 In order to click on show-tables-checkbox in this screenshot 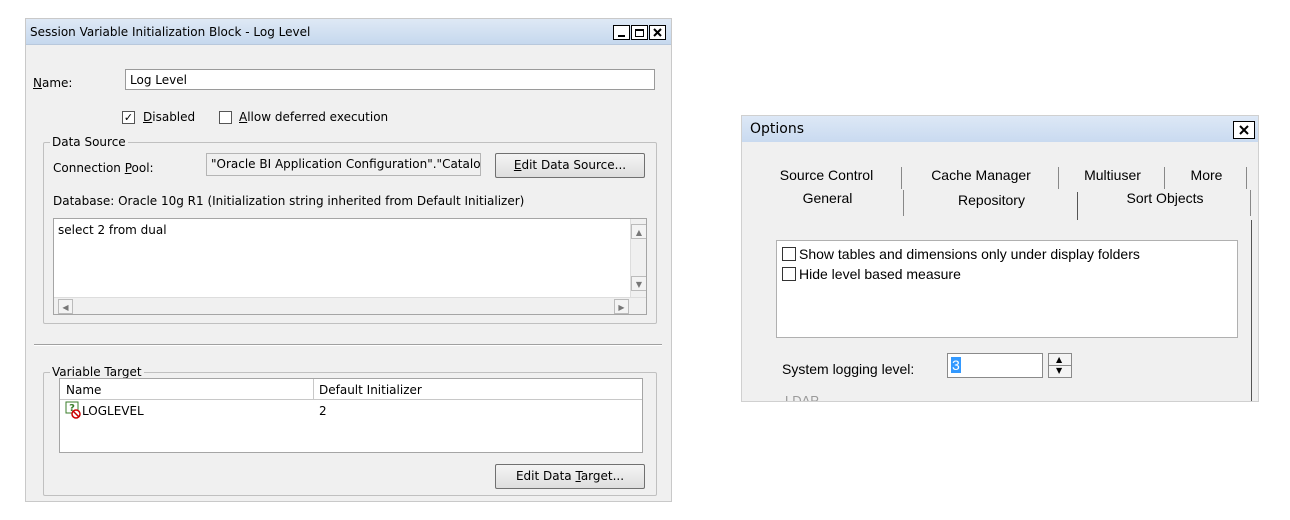, I will do `click(789, 254)`.